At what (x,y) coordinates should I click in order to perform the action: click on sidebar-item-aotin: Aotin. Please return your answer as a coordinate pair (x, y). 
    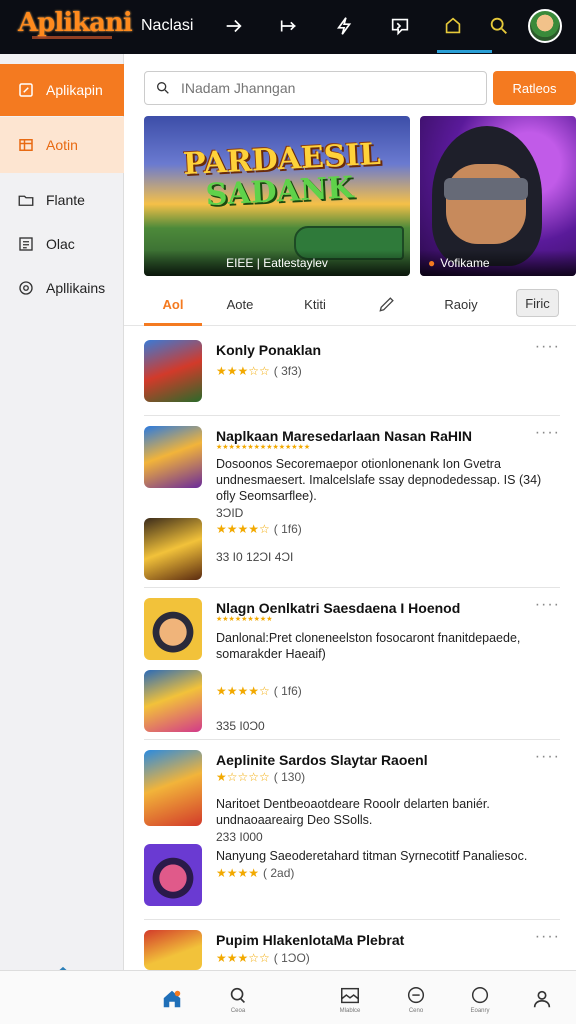
    Looking at the image, I should click on (62, 145).